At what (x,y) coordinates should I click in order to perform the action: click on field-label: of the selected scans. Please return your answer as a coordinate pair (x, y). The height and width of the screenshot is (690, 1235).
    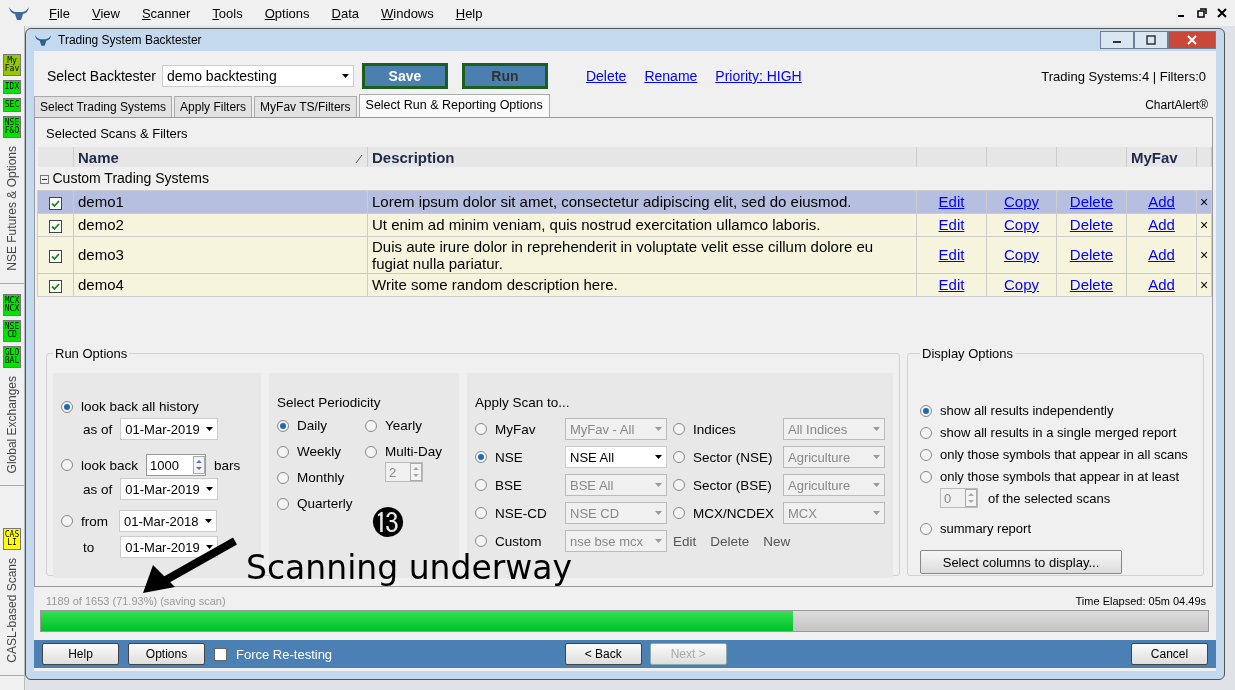
    Looking at the image, I should click on (1049, 498).